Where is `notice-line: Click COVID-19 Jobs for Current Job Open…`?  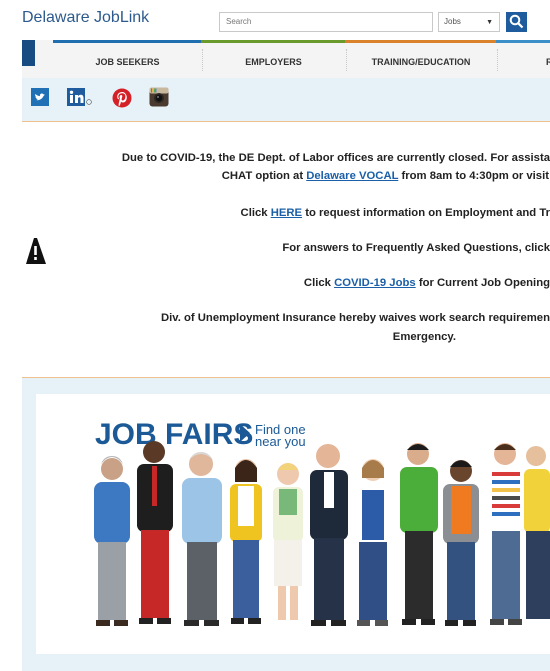
notice-line: Click COVID-19 Jobs for Current Job Open… is located at coordinates (427, 283).